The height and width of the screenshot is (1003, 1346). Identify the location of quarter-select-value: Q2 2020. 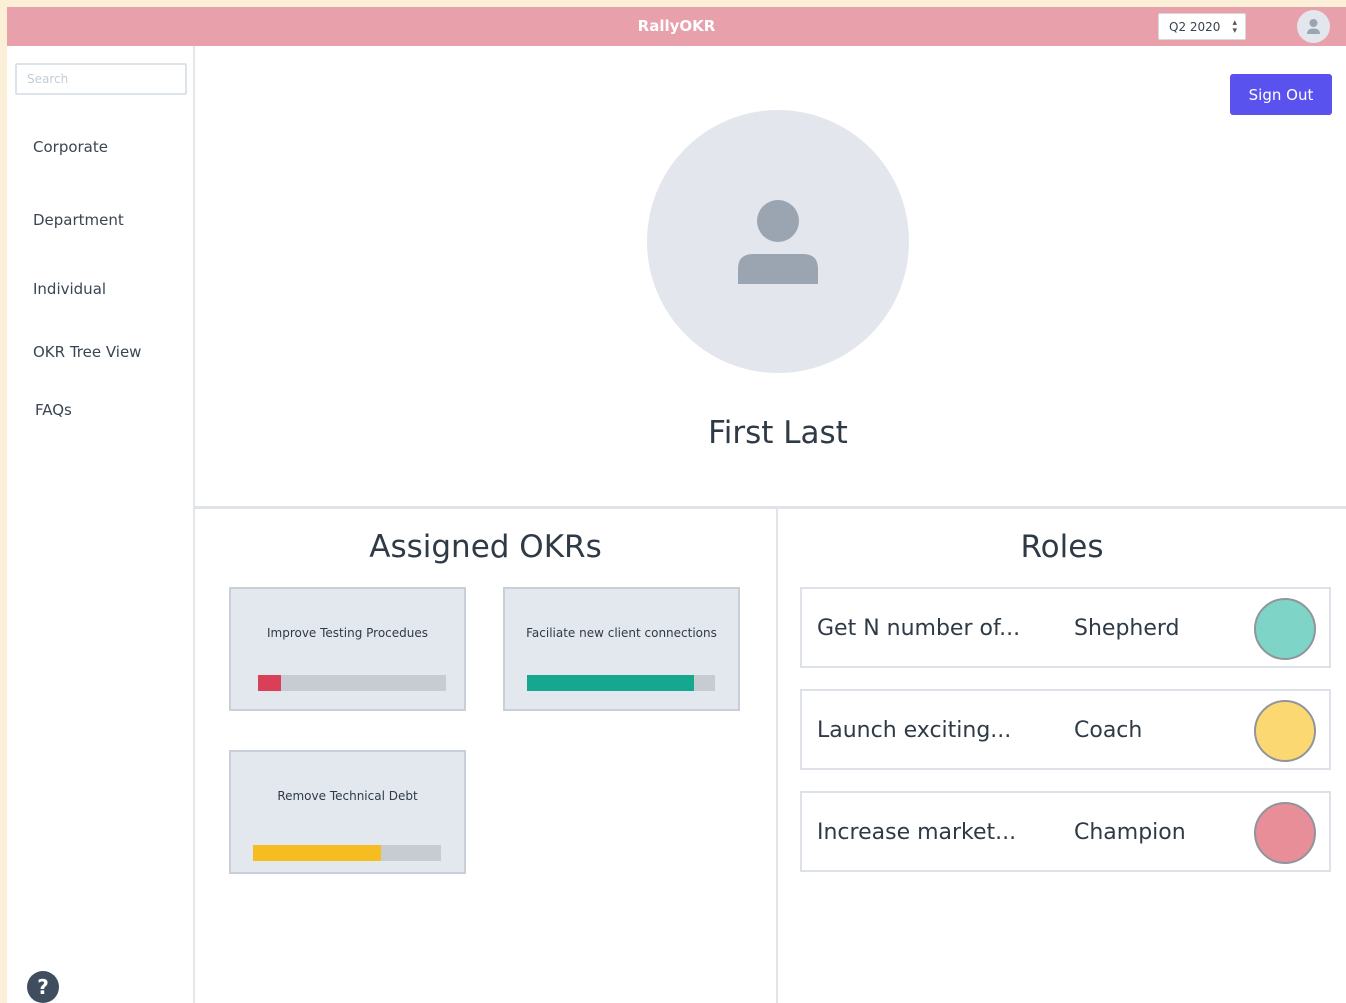
(1195, 27).